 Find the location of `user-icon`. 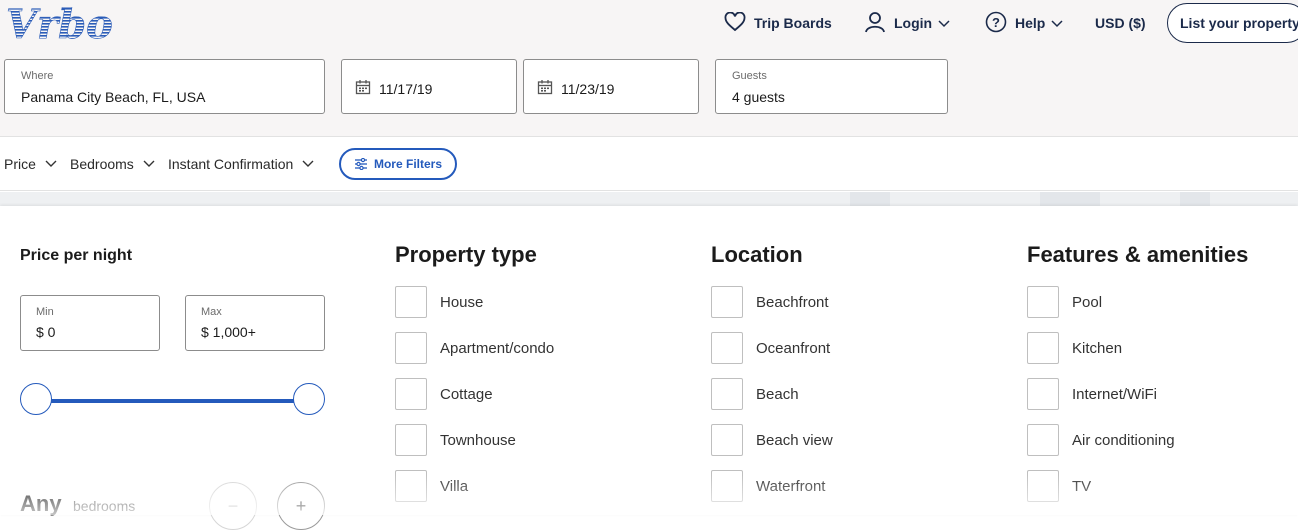

user-icon is located at coordinates (875, 23).